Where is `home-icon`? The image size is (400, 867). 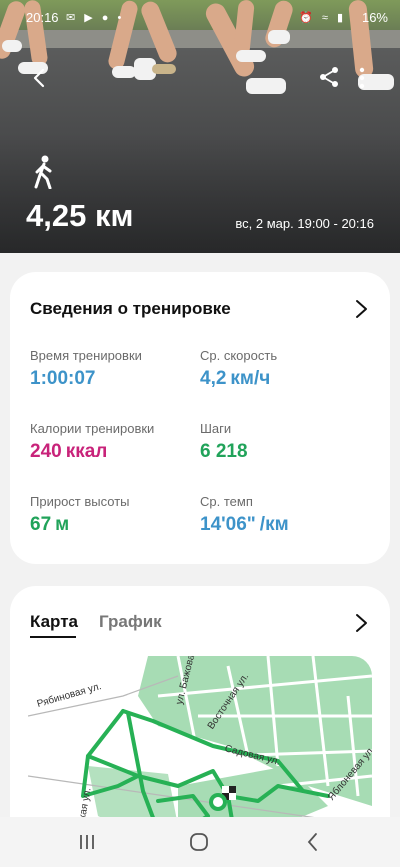
home-icon is located at coordinates (199, 842).